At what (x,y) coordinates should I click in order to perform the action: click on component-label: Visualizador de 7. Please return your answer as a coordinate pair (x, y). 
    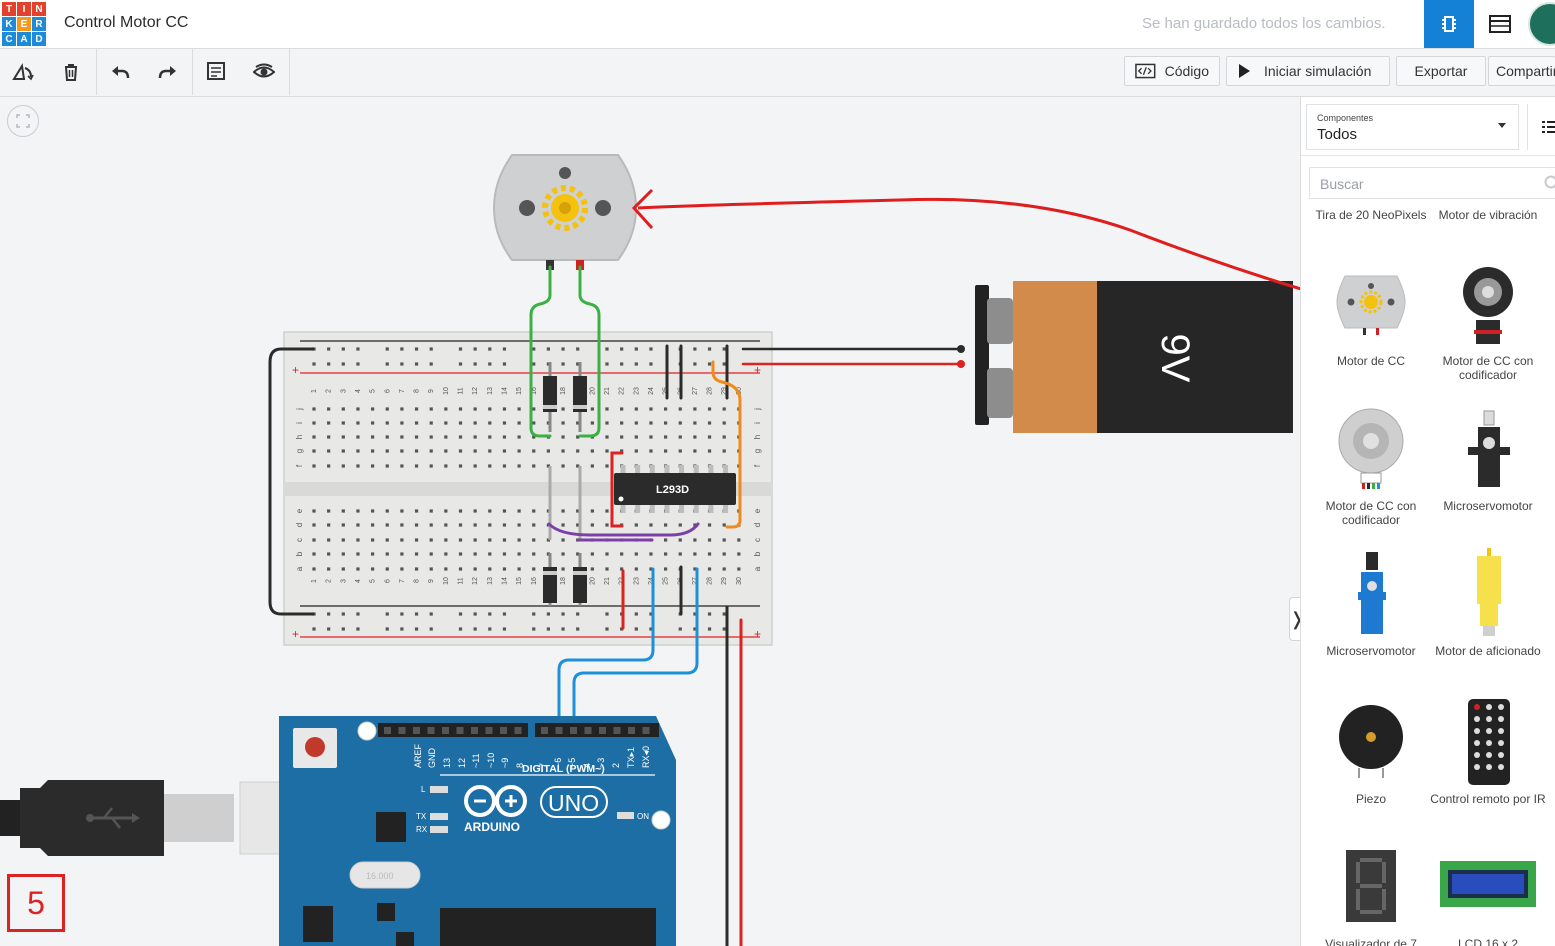
    Looking at the image, I should click on (1371, 941).